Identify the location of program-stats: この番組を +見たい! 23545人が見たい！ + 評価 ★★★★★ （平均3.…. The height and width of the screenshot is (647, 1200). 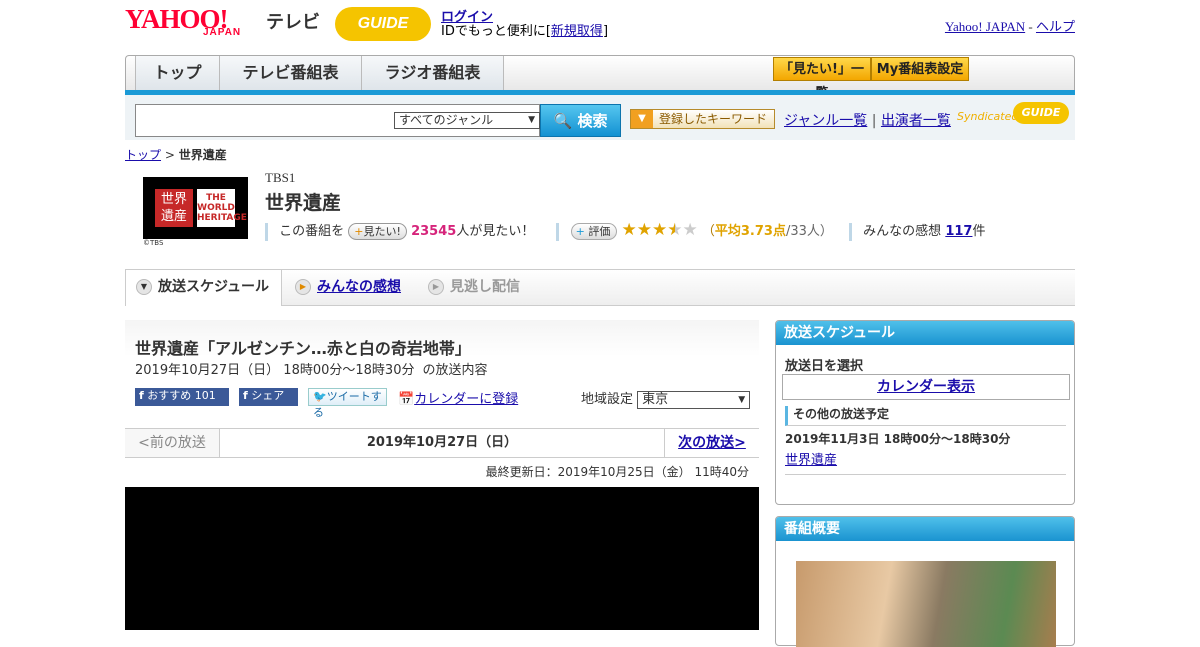
(625, 230).